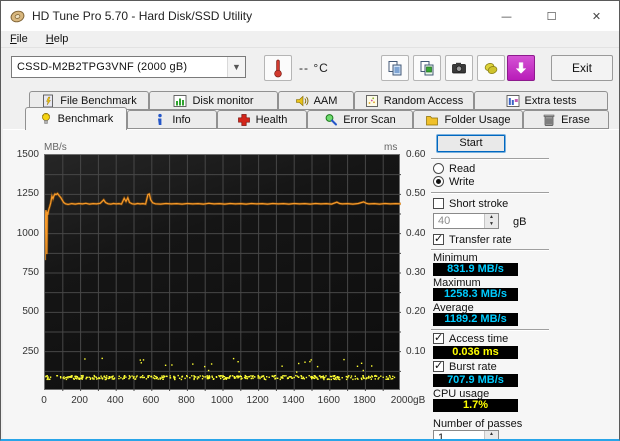 The width and height of the screenshot is (620, 441). What do you see at coordinates (314, 68) in the screenshot?
I see `temperature-value: -- °C` at bounding box center [314, 68].